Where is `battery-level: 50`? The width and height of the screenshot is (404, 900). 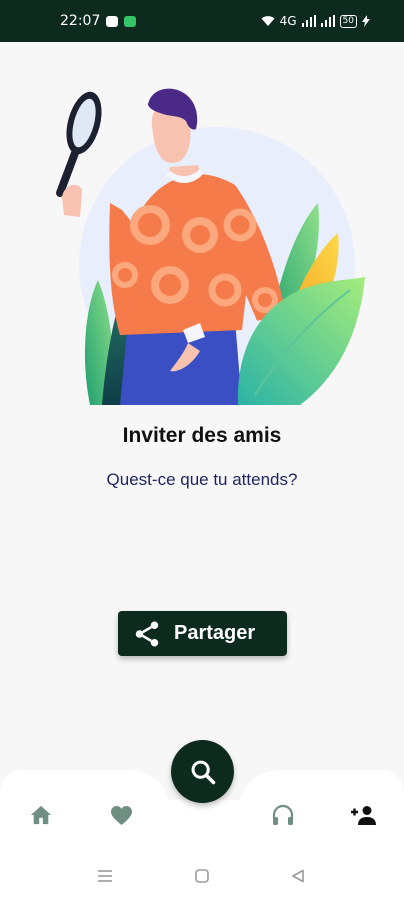 battery-level: 50 is located at coordinates (348, 20).